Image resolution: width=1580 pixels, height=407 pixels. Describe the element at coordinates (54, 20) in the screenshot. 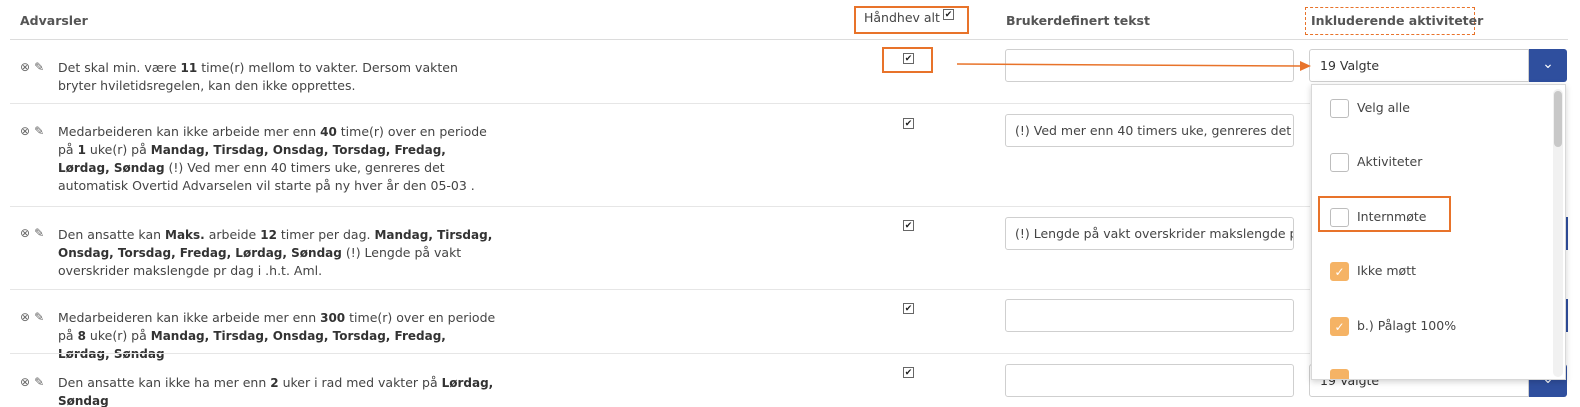

I see `header-advarsler: Advarsler` at that location.